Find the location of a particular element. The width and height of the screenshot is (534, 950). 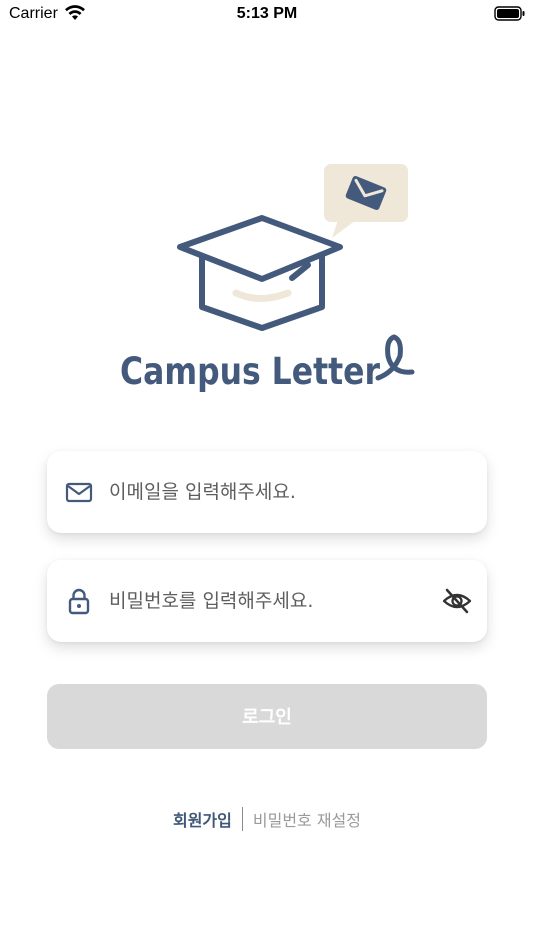

account-links: 회원가입 비밀번호 재설정 is located at coordinates (267, 819).